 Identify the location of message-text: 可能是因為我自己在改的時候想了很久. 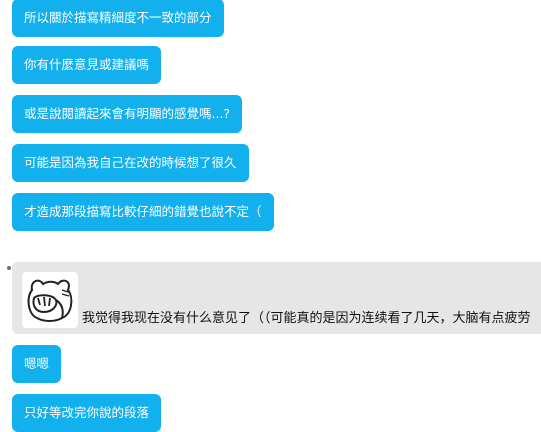
(130, 162).